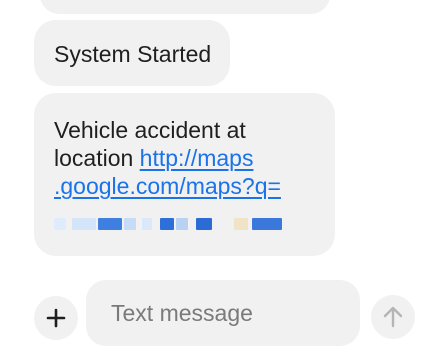 The image size is (428, 362). I want to click on message-bubble: System Started, so click(132, 53).